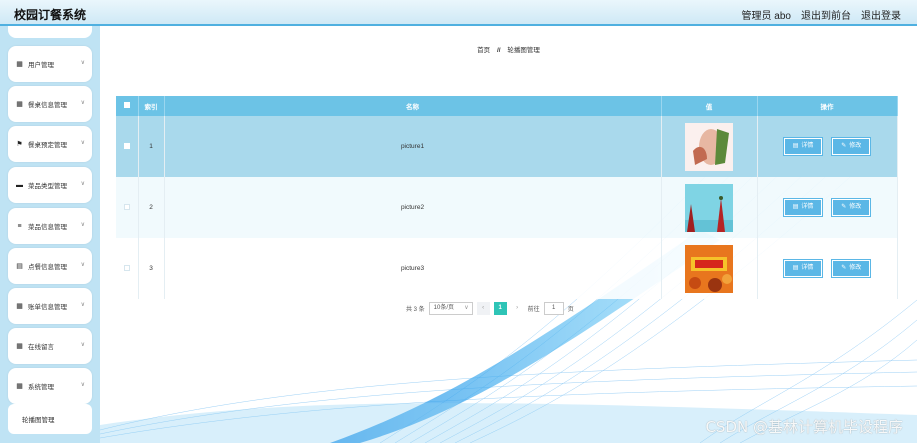 The width and height of the screenshot is (917, 443). I want to click on sidebar-item-system: ▦ 系统管理 ∨, so click(50, 386).